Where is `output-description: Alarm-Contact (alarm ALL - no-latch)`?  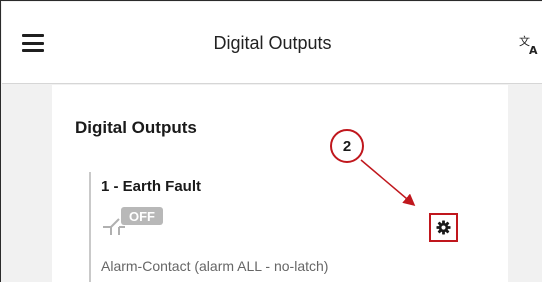
output-description: Alarm-Contact (alarm ALL - no-latch) is located at coordinates (215, 266).